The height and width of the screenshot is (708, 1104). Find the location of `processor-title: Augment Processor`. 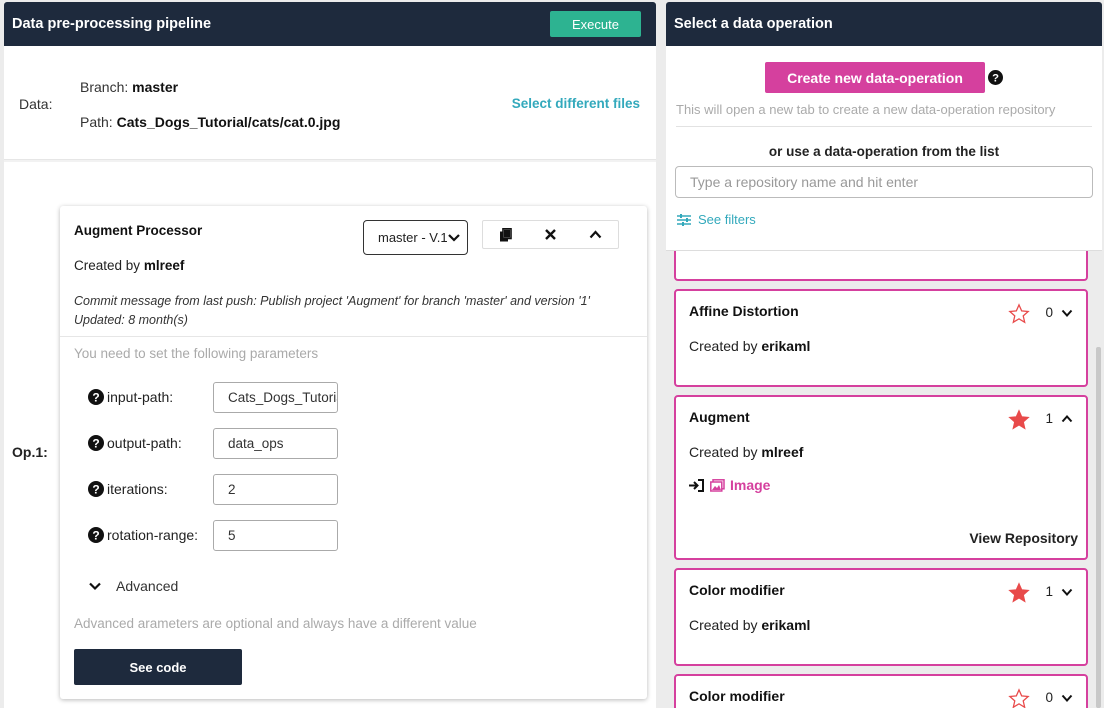

processor-title: Augment Processor is located at coordinates (138, 230).